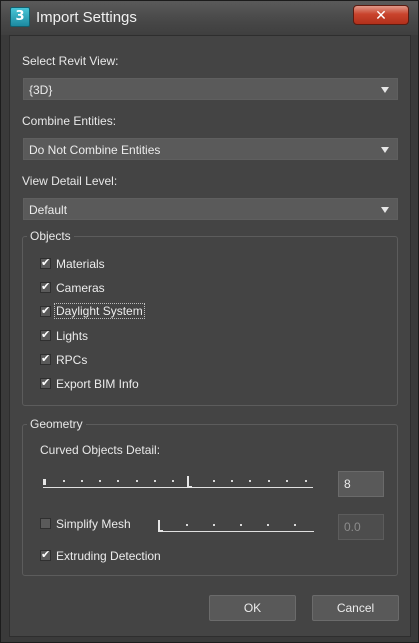 The image size is (419, 643). I want to click on materials-checkbox: ✔, so click(45, 263).